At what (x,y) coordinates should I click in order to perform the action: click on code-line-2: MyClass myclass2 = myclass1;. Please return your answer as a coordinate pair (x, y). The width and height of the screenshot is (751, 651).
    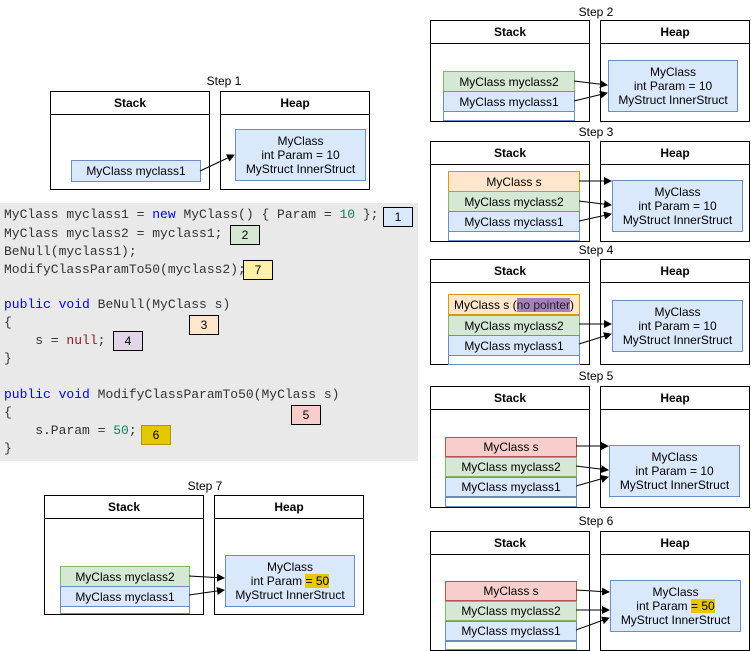
    Looking at the image, I should click on (113, 233).